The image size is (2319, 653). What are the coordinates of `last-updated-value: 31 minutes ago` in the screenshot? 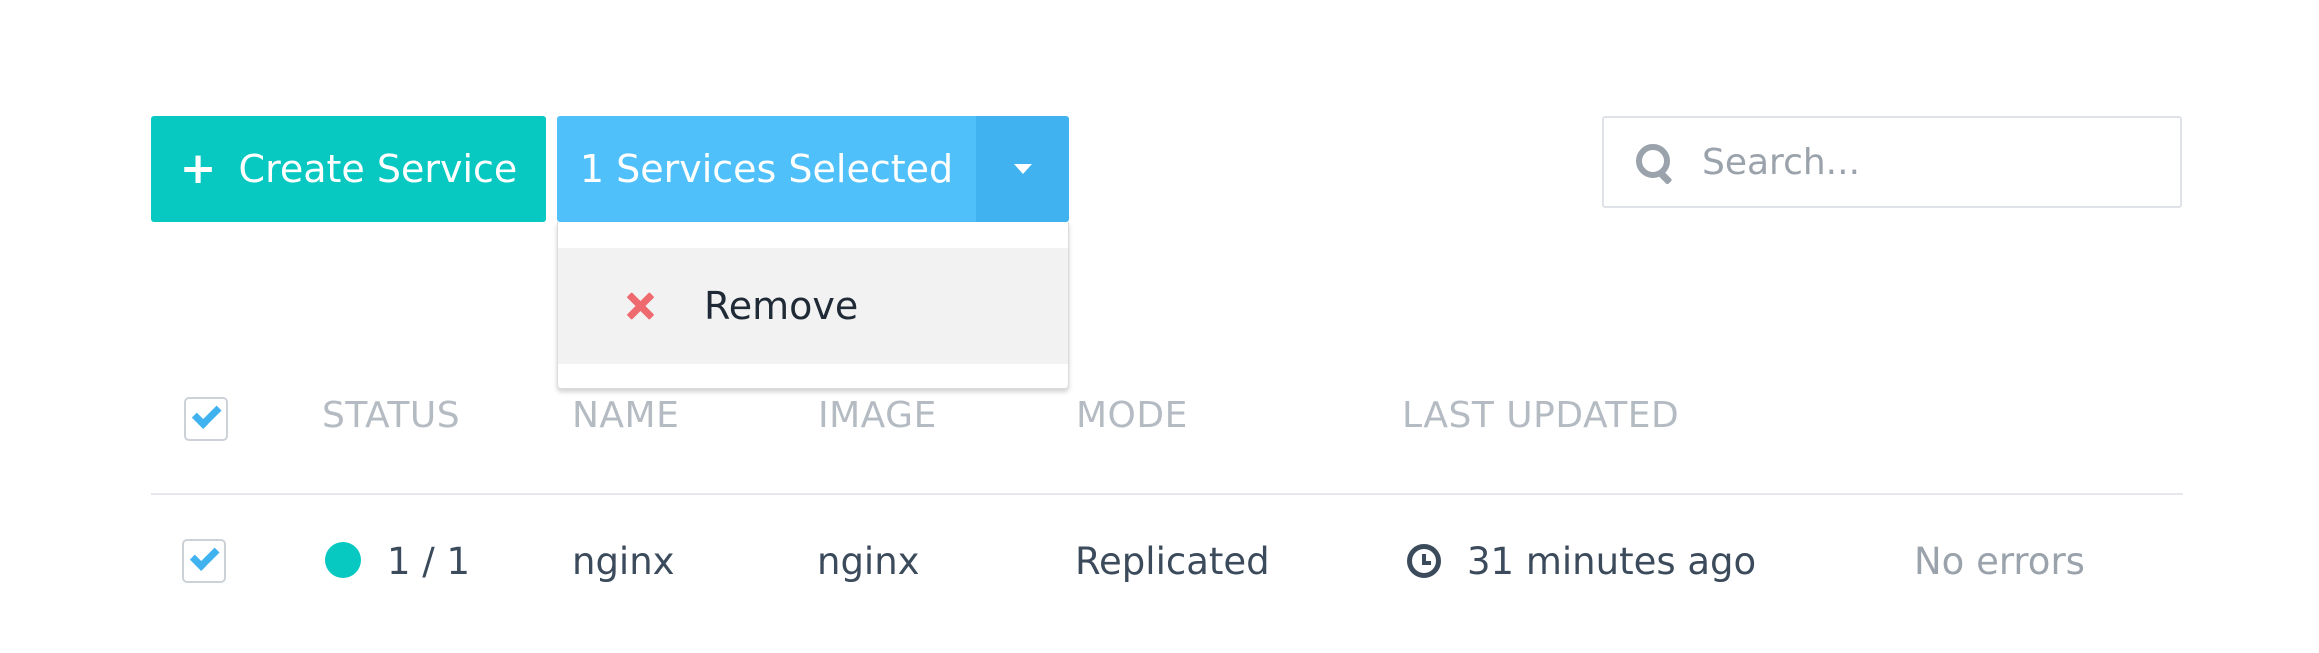 It's located at (1612, 561).